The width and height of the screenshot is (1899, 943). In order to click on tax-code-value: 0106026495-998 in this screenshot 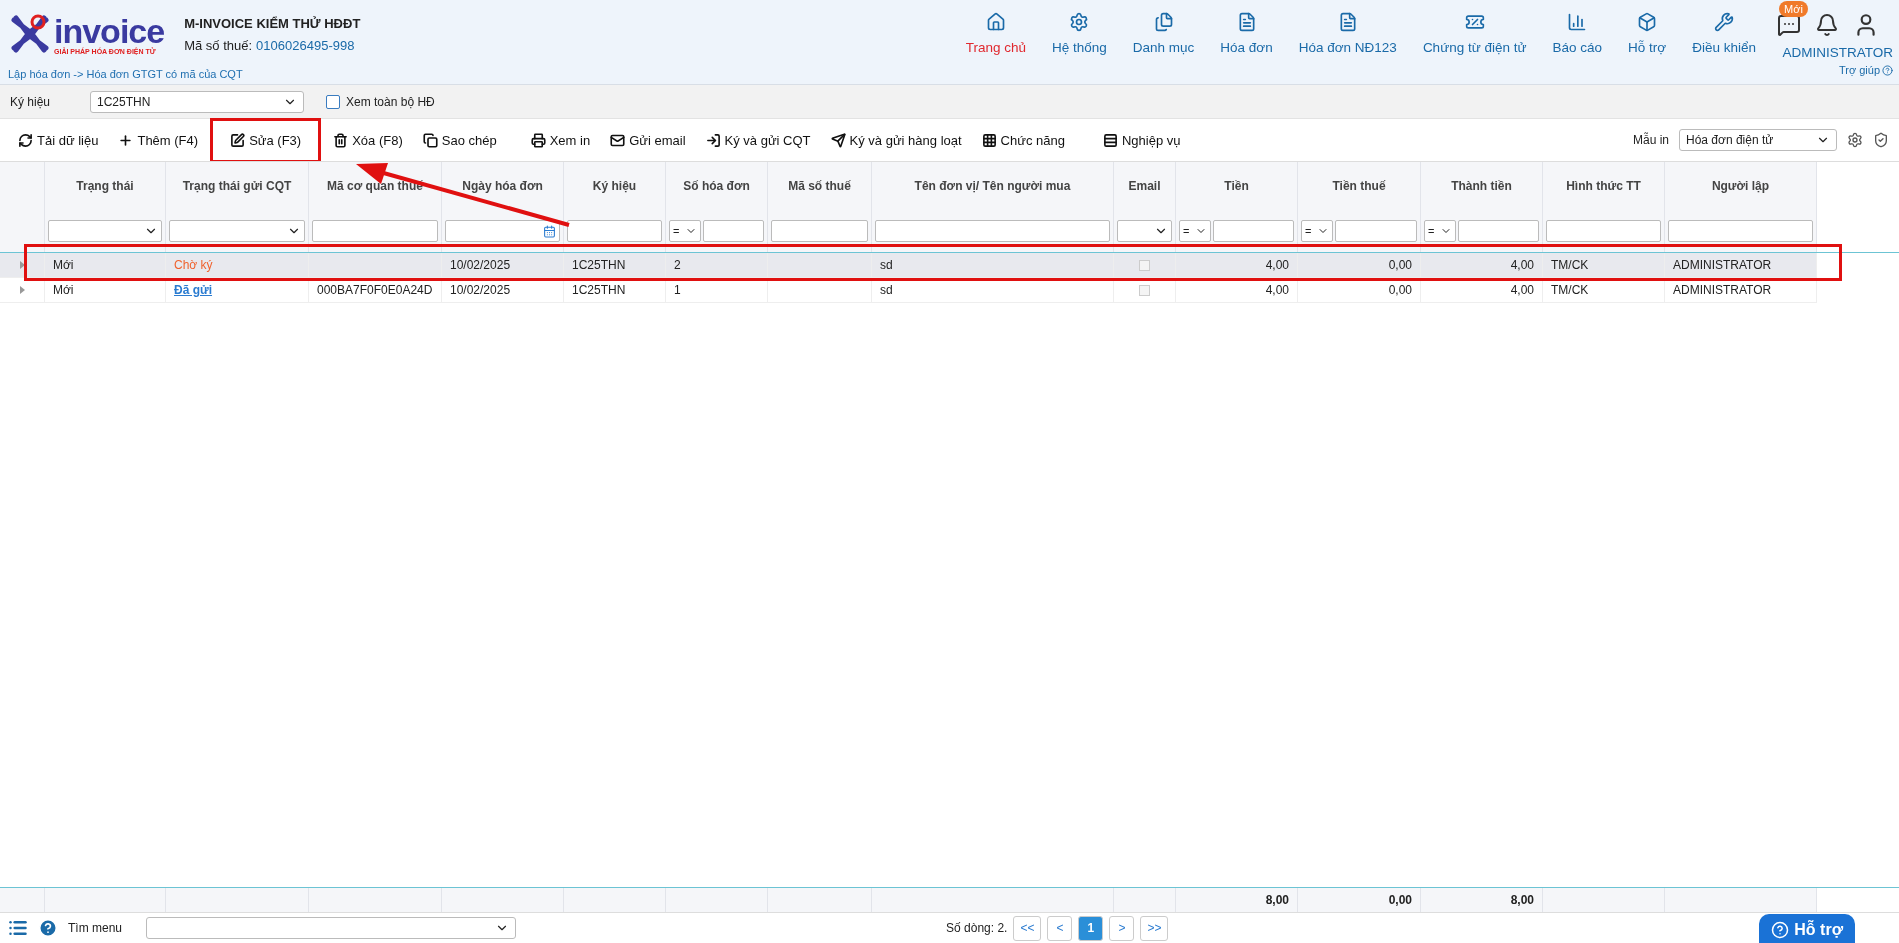, I will do `click(305, 45)`.